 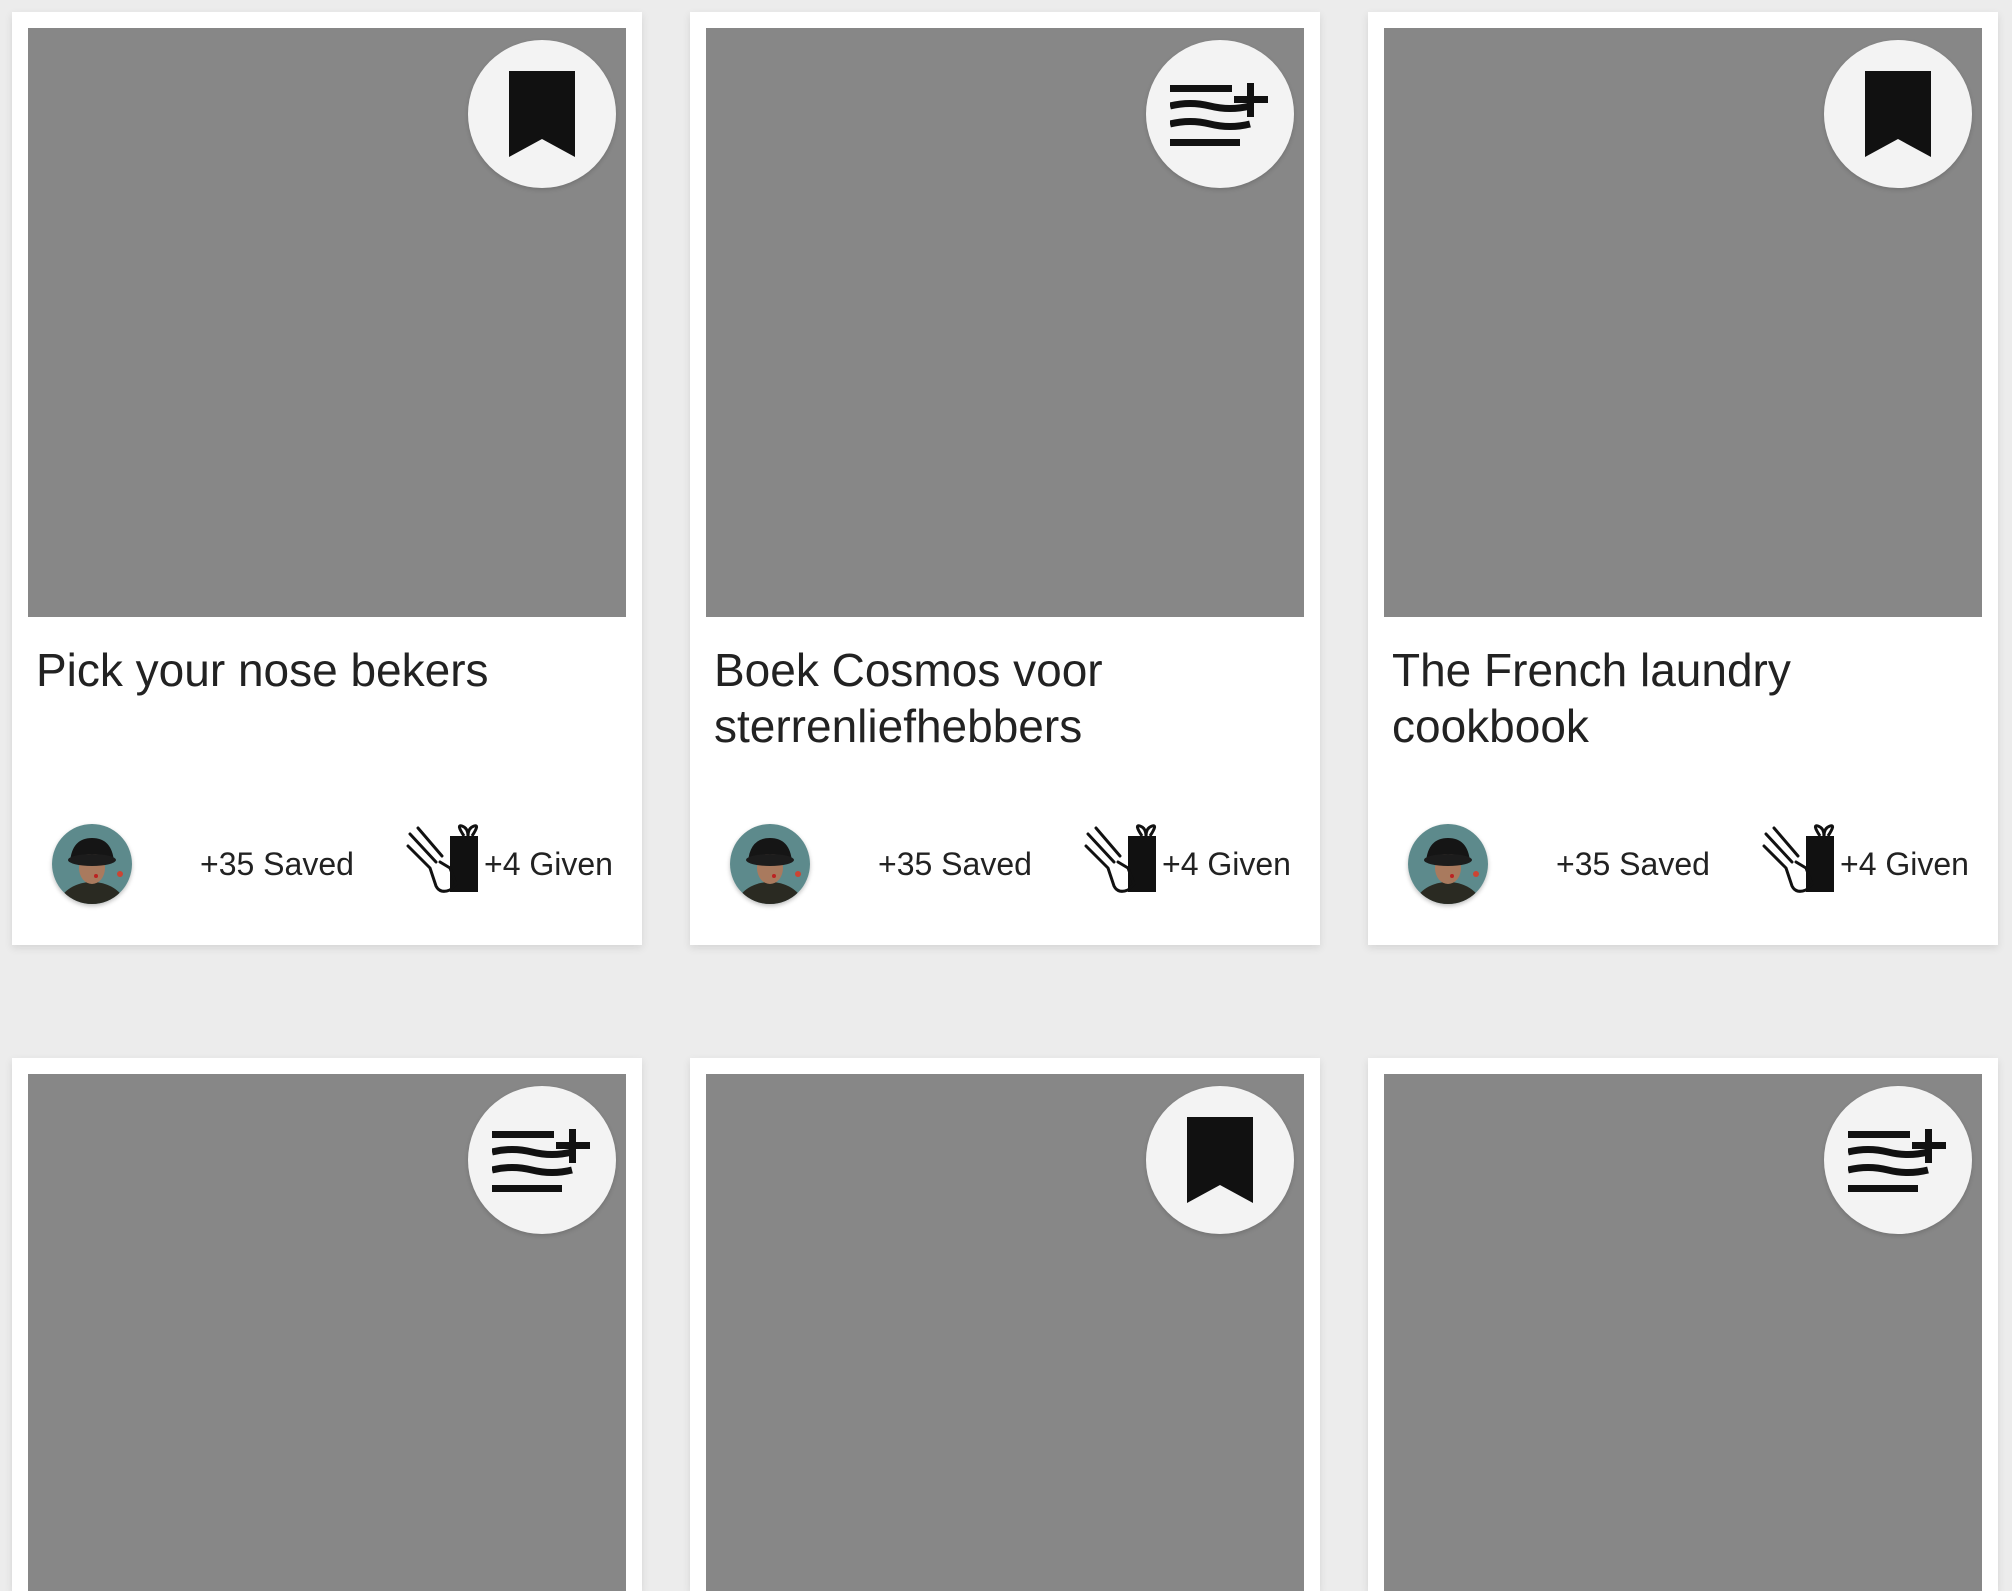 I want to click on product-title: Boek Cosmos voor sterrenliefhebbers, so click(x=1004, y=698).